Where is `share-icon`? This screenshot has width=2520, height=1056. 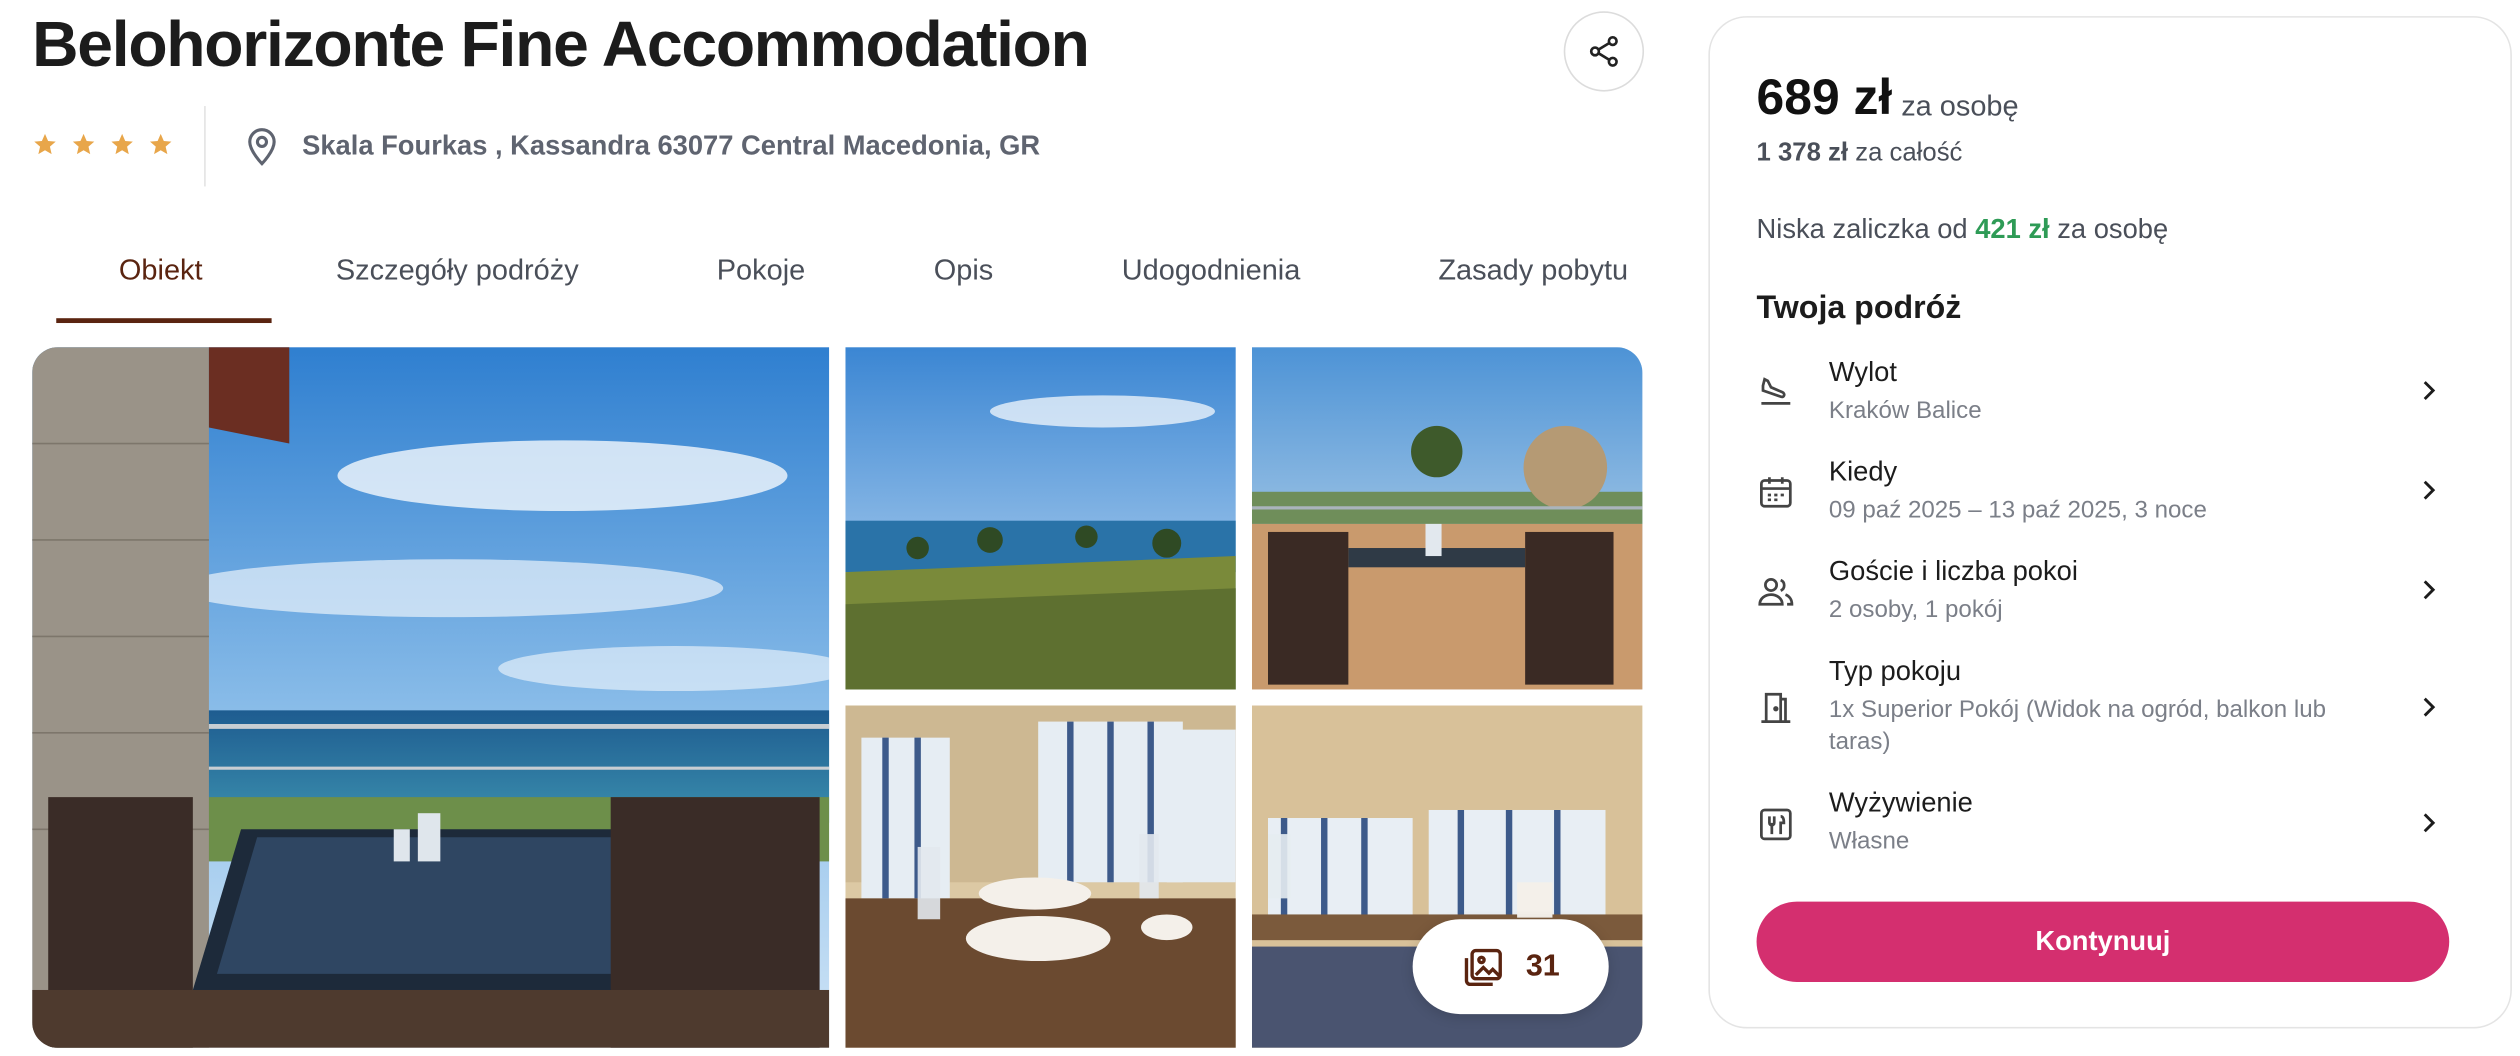 share-icon is located at coordinates (1603, 51).